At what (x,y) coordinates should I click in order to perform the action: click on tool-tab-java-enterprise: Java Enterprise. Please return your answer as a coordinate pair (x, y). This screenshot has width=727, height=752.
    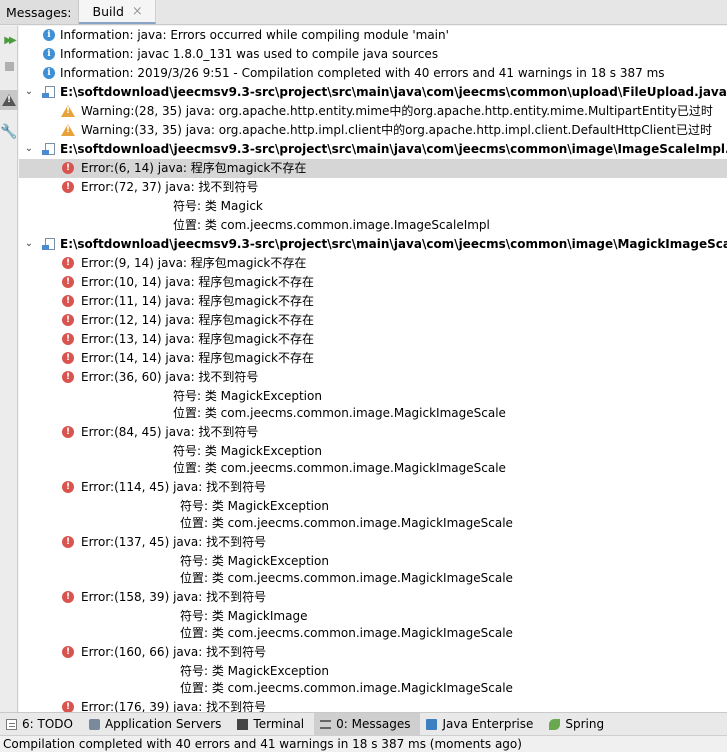
    Looking at the image, I should click on (481, 724).